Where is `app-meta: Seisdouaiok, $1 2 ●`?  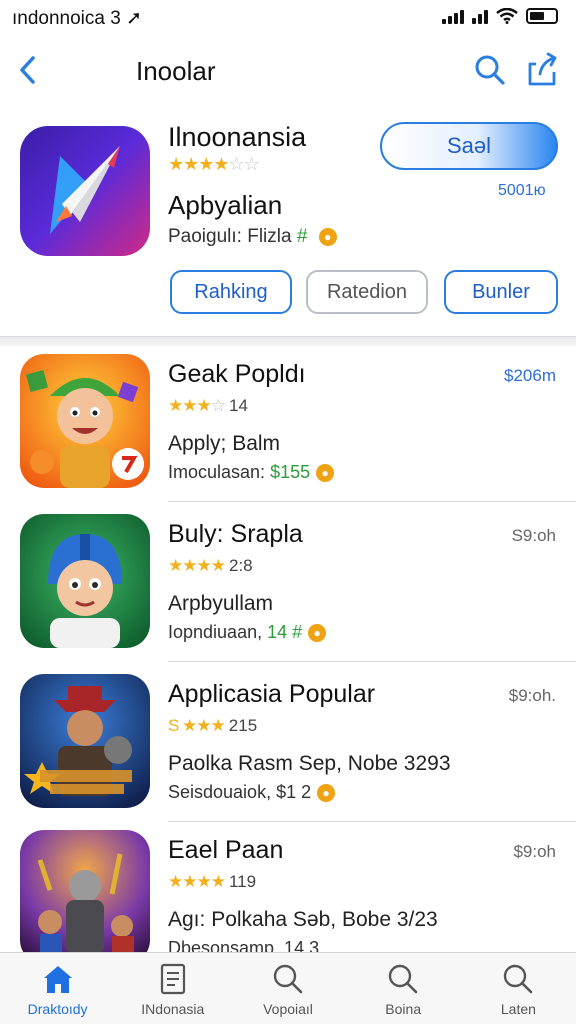
app-meta: Seisdouaiok, $1 2 ● is located at coordinates (252, 792).